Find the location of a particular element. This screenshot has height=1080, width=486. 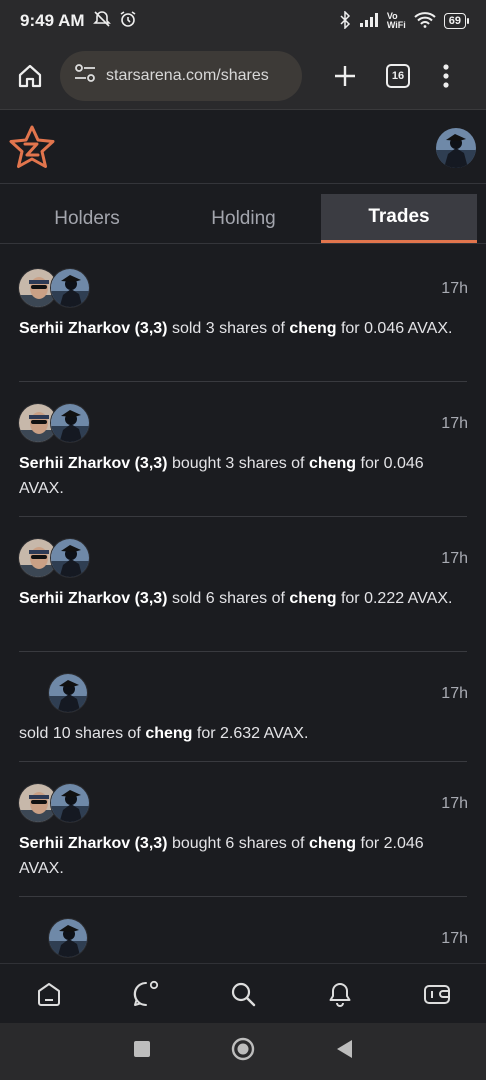

trade-amount: for 2.632 AVAX. is located at coordinates (252, 733).